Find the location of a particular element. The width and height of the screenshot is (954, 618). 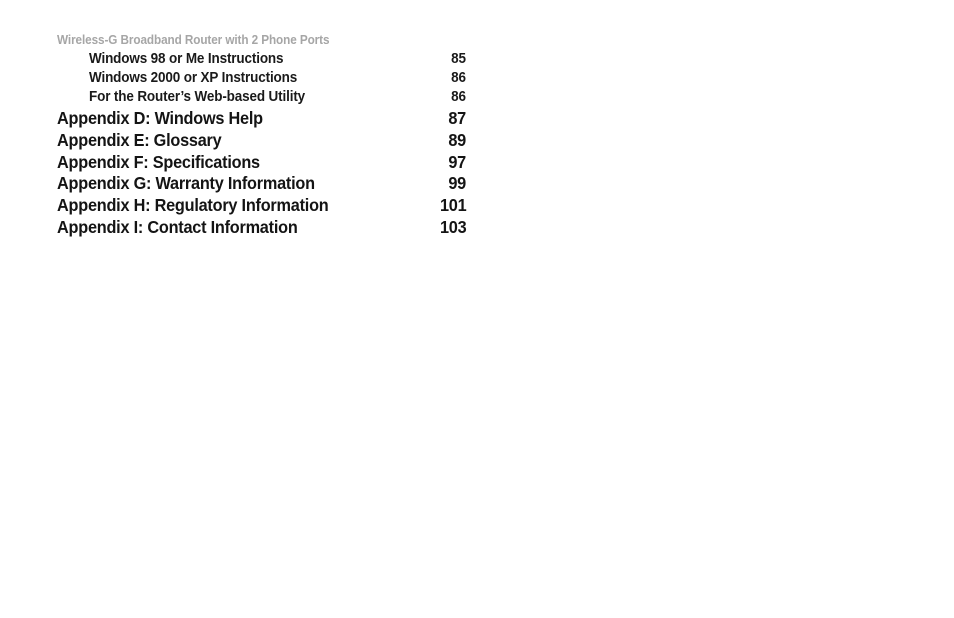

toc-entry-title: Appendix F: Specifications is located at coordinates (158, 161).